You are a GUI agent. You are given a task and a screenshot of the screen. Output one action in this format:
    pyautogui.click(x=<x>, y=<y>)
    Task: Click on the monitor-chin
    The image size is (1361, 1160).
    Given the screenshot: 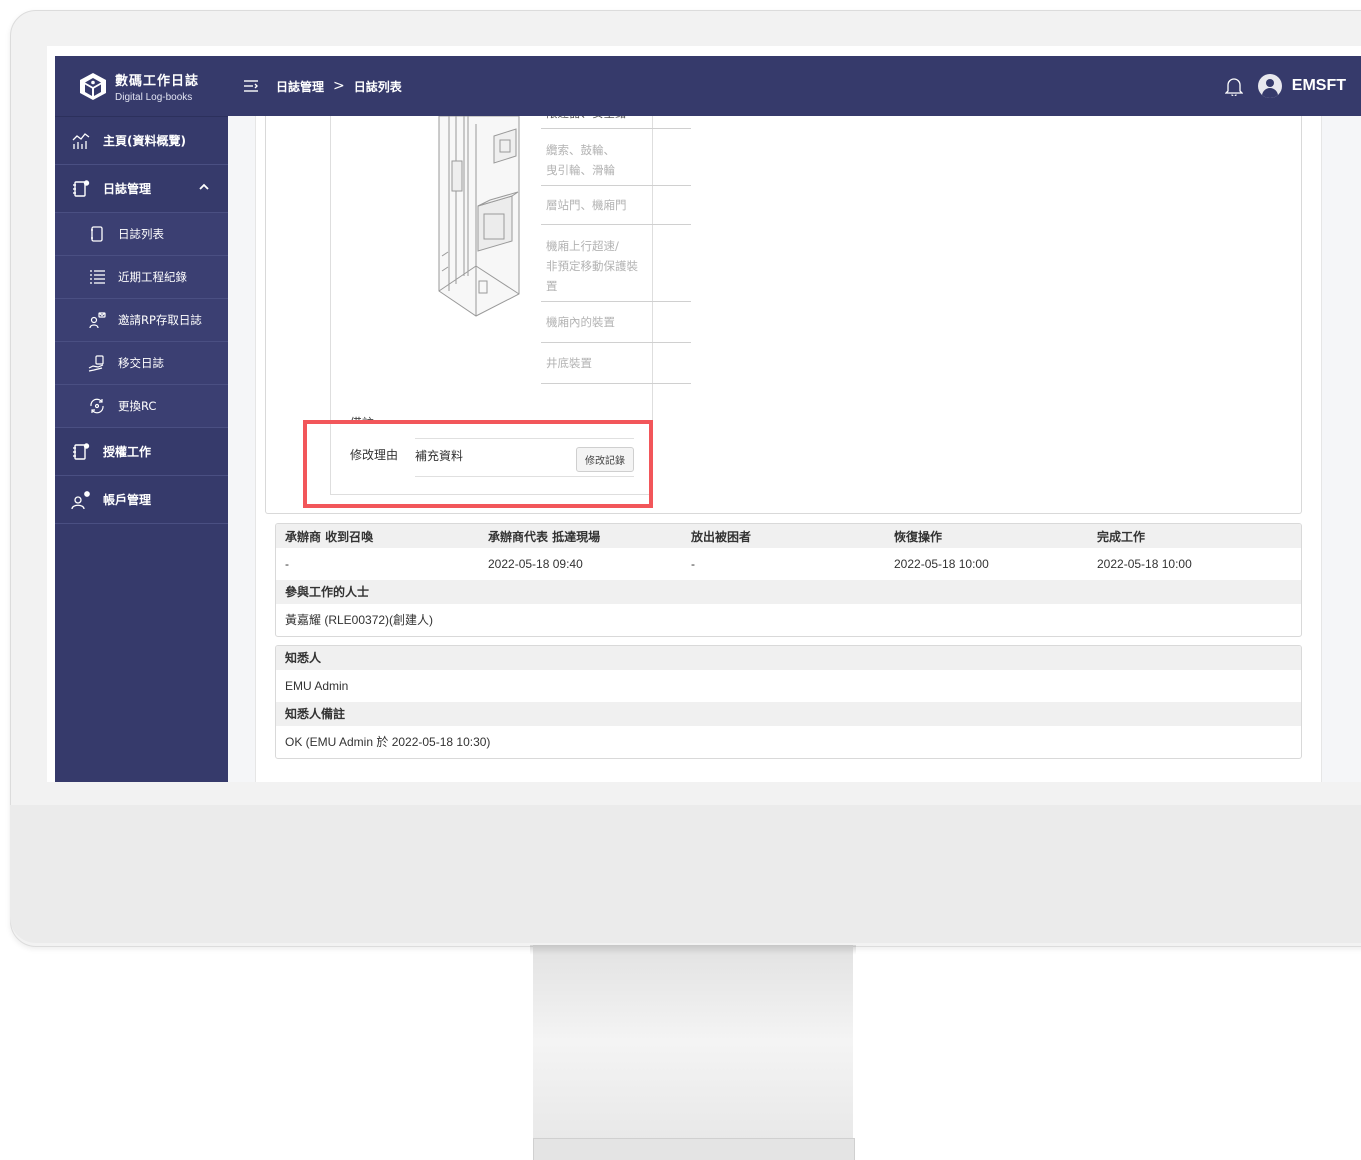 What is the action you would take?
    pyautogui.click(x=685, y=874)
    